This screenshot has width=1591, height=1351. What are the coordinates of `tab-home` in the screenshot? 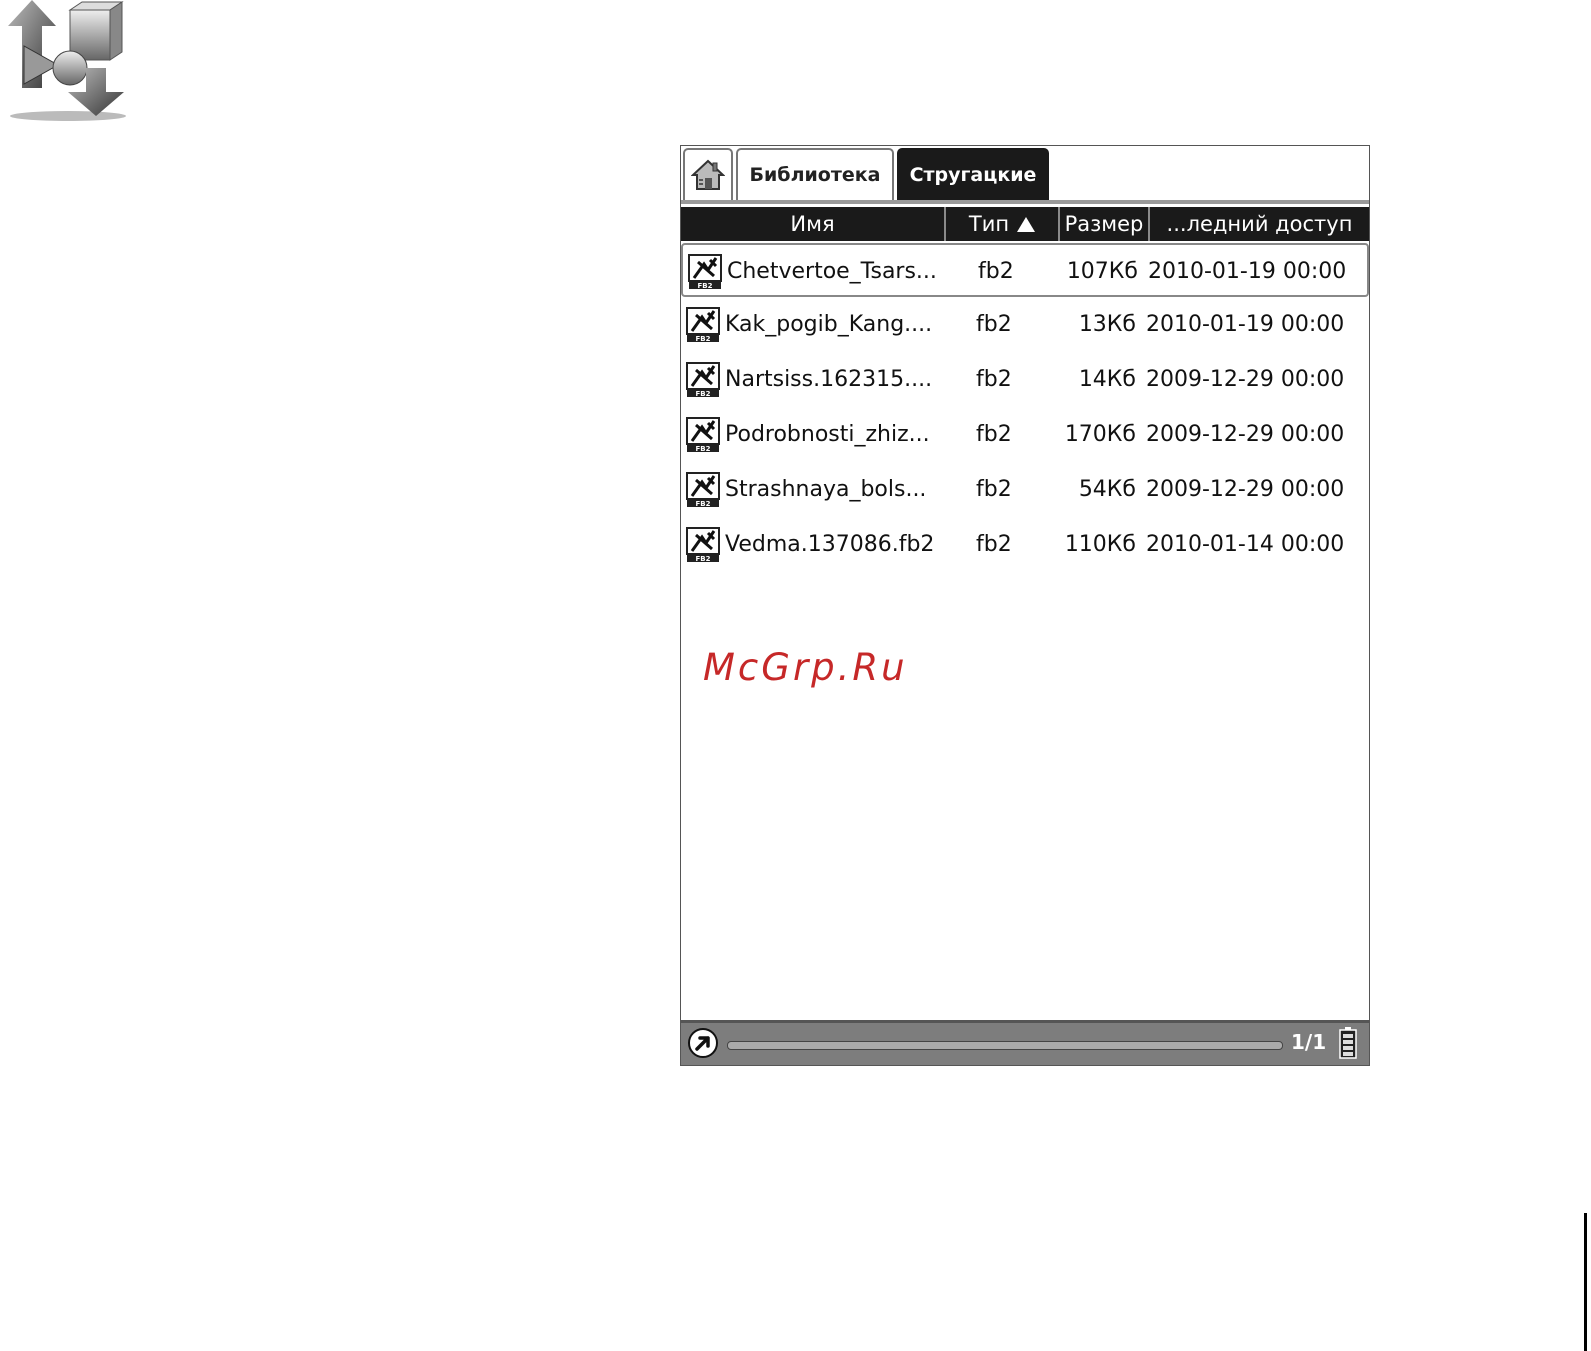 It's located at (708, 174).